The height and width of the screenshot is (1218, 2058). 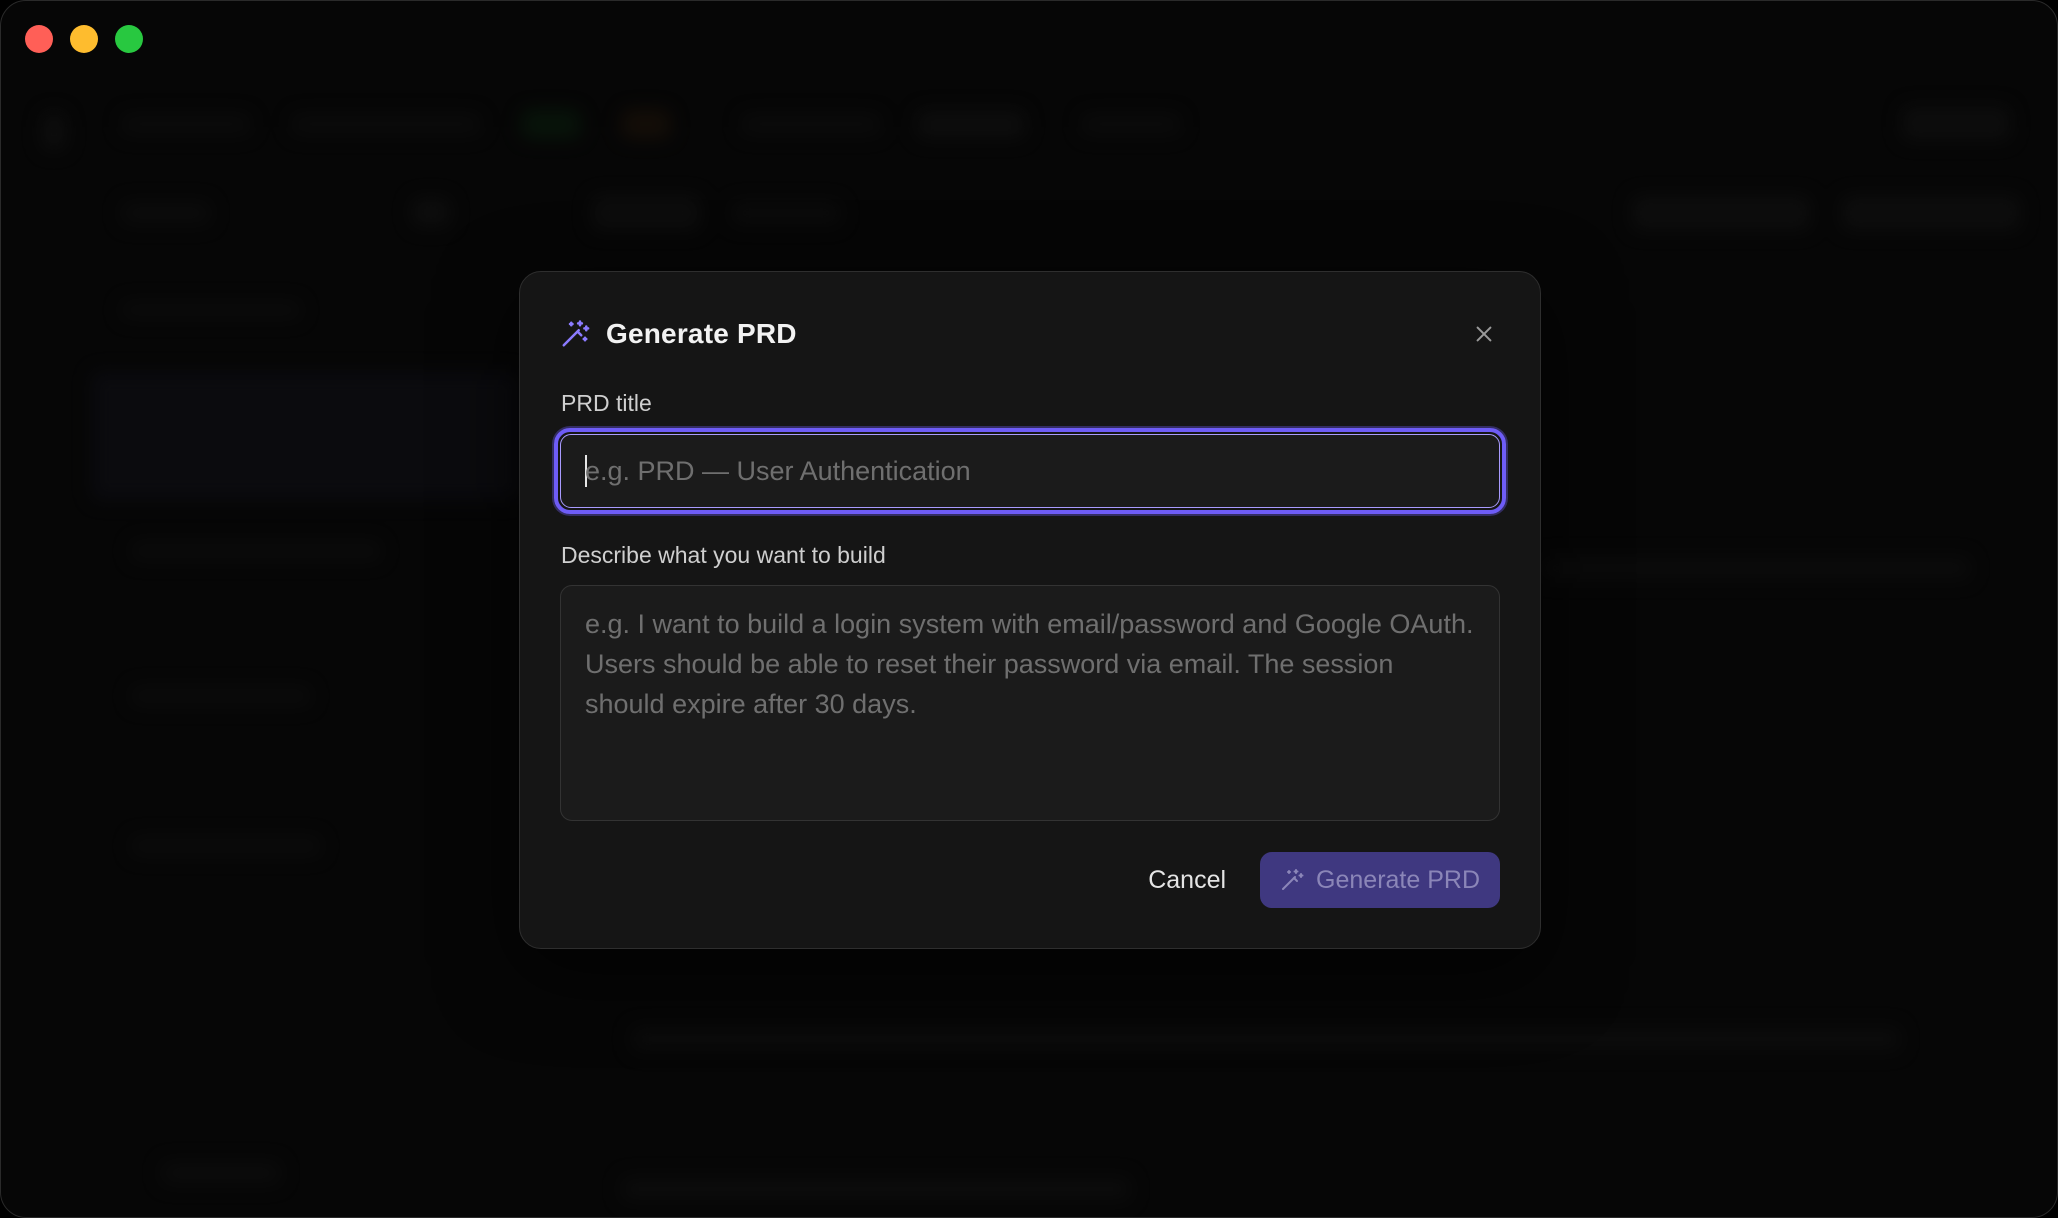 I want to click on prd-title-input: e.g. PRD — User Authentication, so click(x=1030, y=471).